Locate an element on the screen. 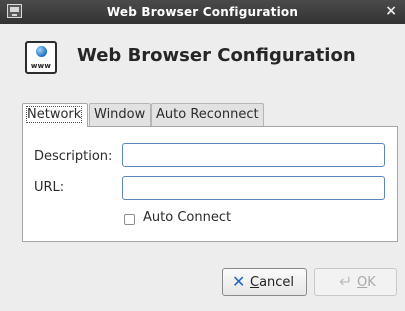 The image size is (405, 311). tab-network-label: Network is located at coordinates (54, 114).